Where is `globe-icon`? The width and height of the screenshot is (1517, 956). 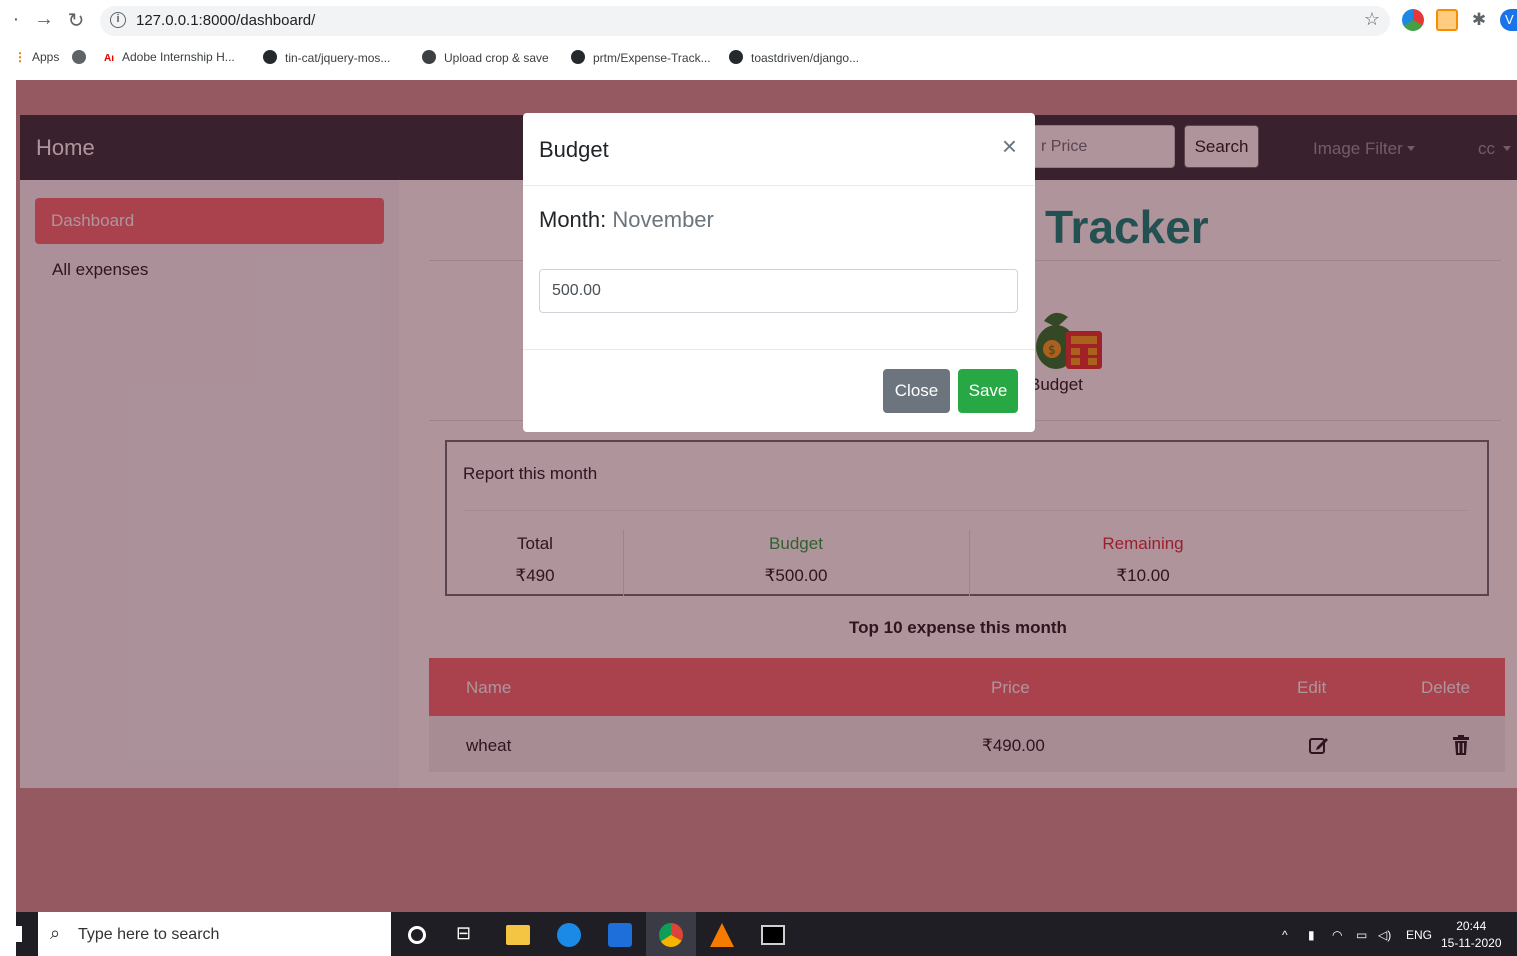
globe-icon is located at coordinates (79, 57).